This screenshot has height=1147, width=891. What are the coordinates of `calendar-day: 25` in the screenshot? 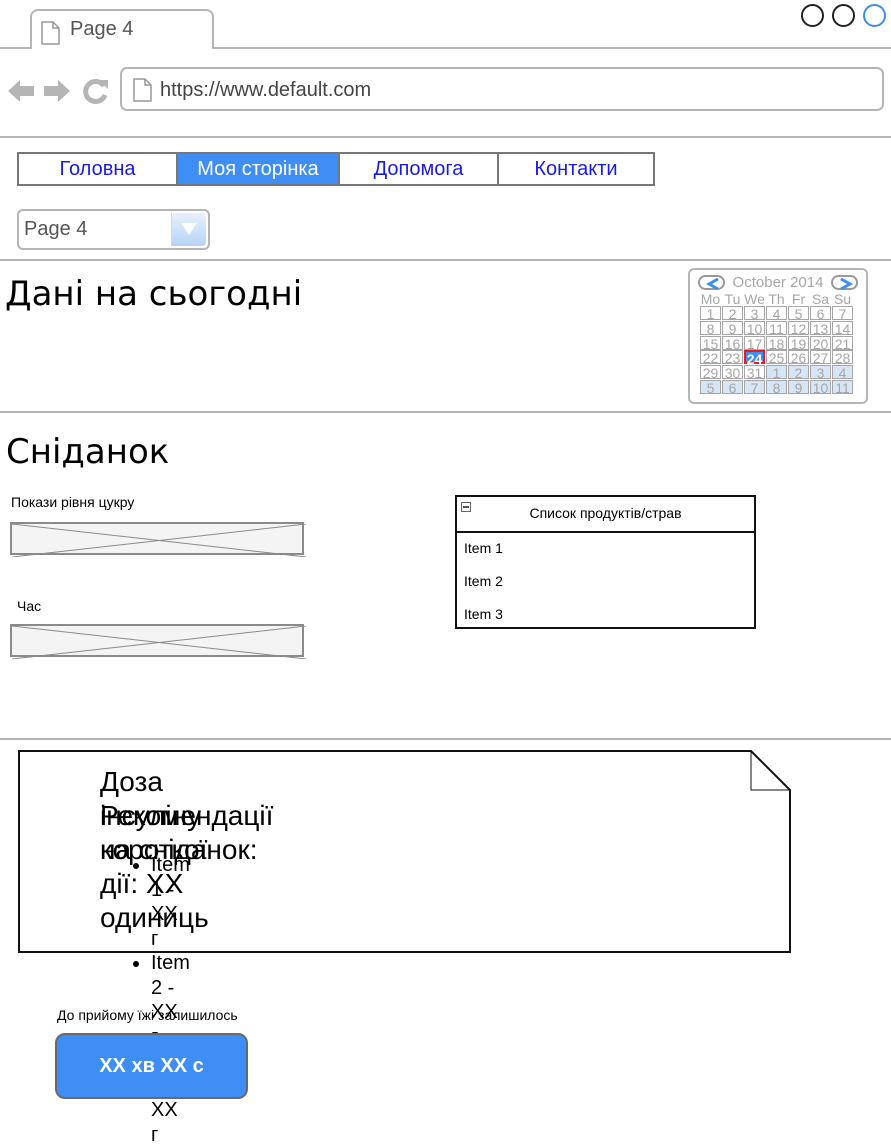 It's located at (776, 357).